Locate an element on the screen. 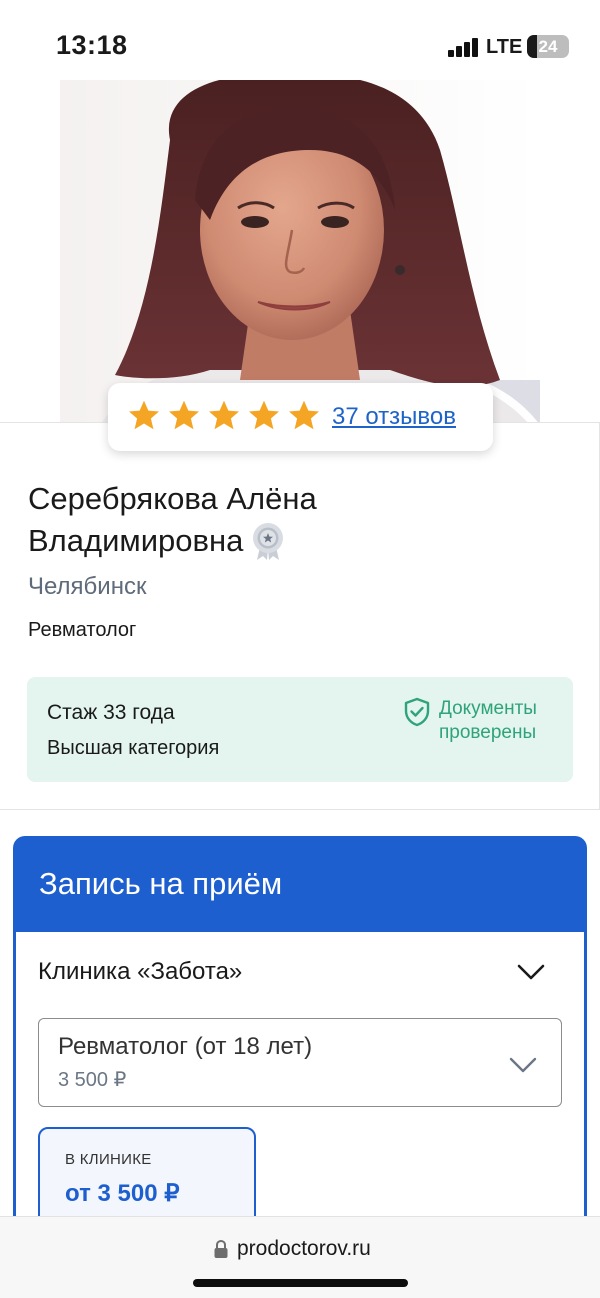 The image size is (600, 1298). doctor-city: Челябинск is located at coordinates (87, 586).